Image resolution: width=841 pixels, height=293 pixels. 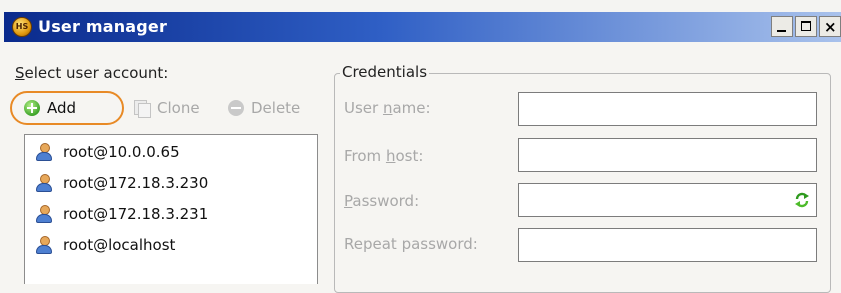 I want to click on maximize-button, so click(x=806, y=26).